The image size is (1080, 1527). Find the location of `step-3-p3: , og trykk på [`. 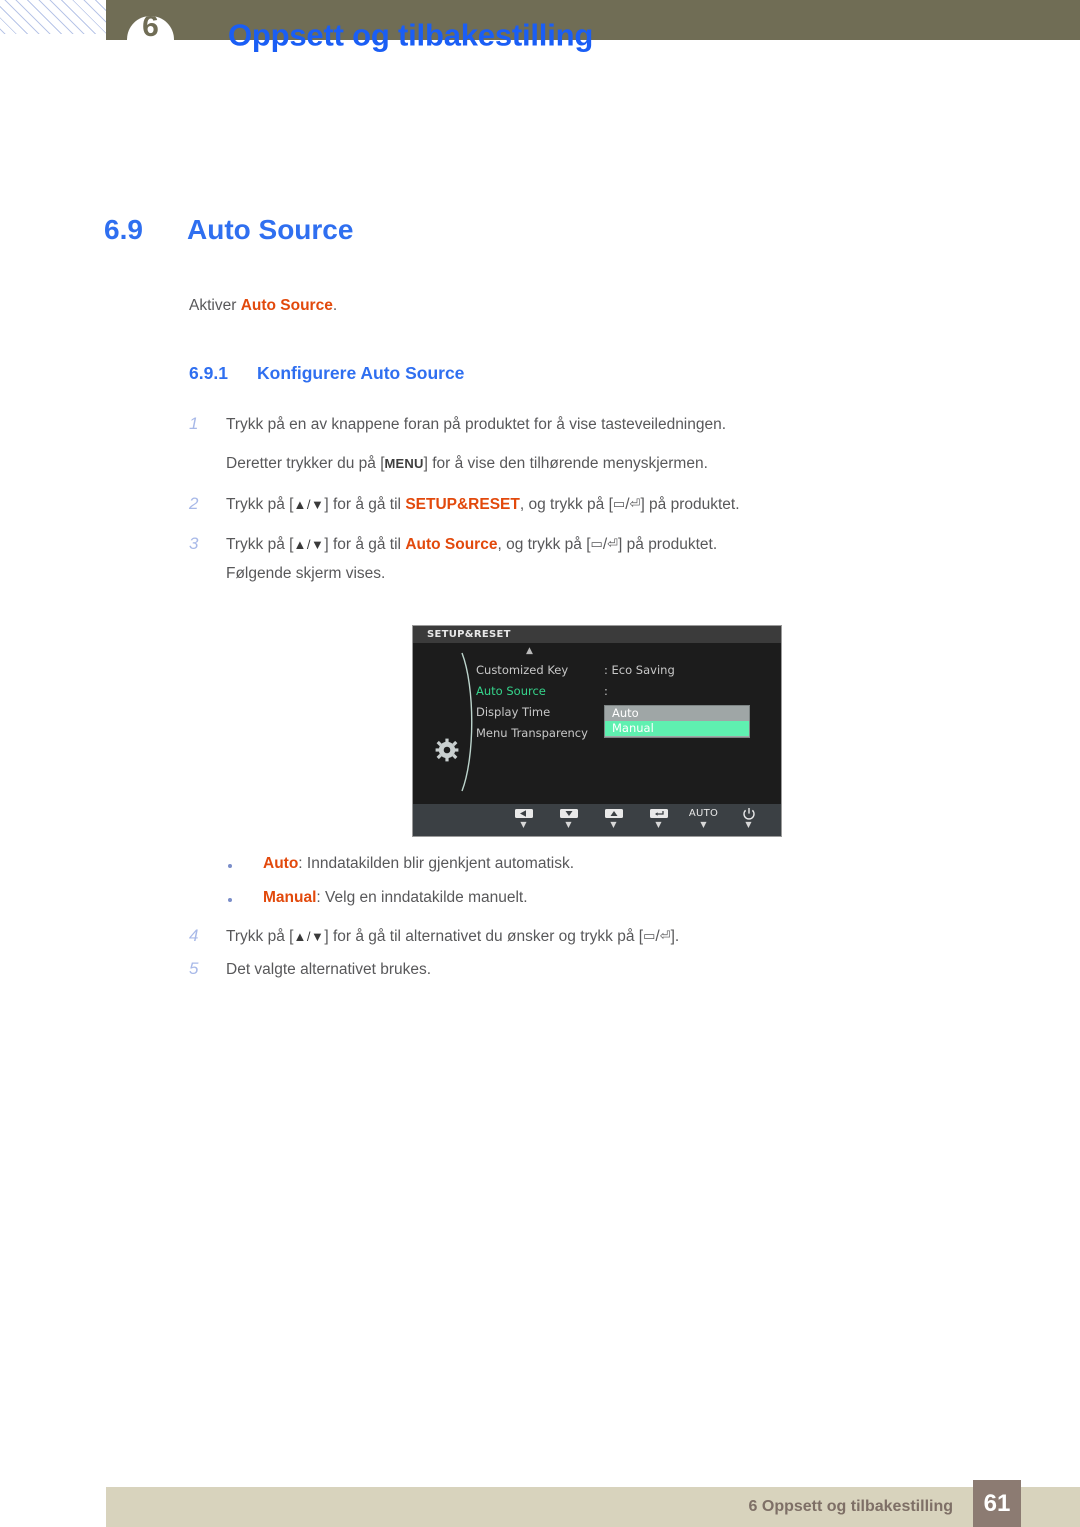

step-3-p3: , og trykk på [ is located at coordinates (544, 544).